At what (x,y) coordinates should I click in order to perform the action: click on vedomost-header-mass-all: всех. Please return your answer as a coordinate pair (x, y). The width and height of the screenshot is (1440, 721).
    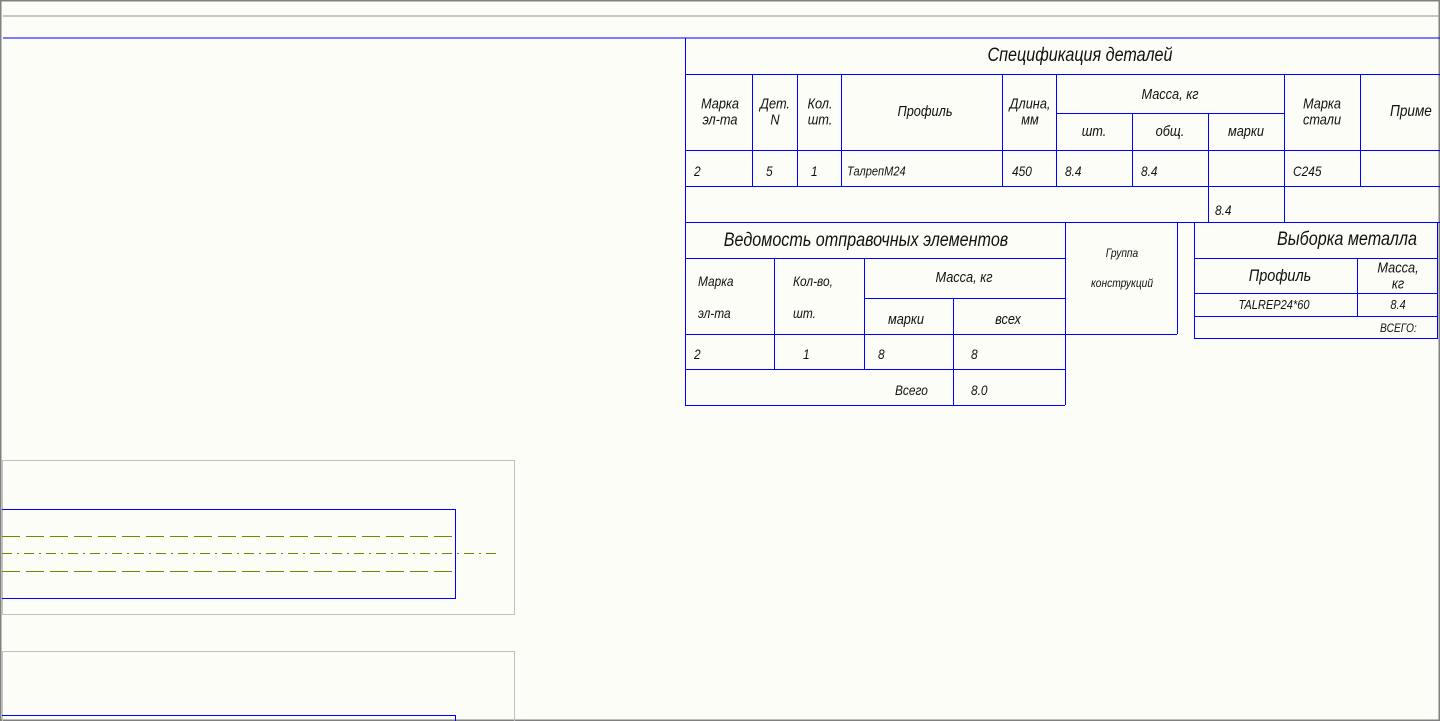
    Looking at the image, I should click on (1008, 320).